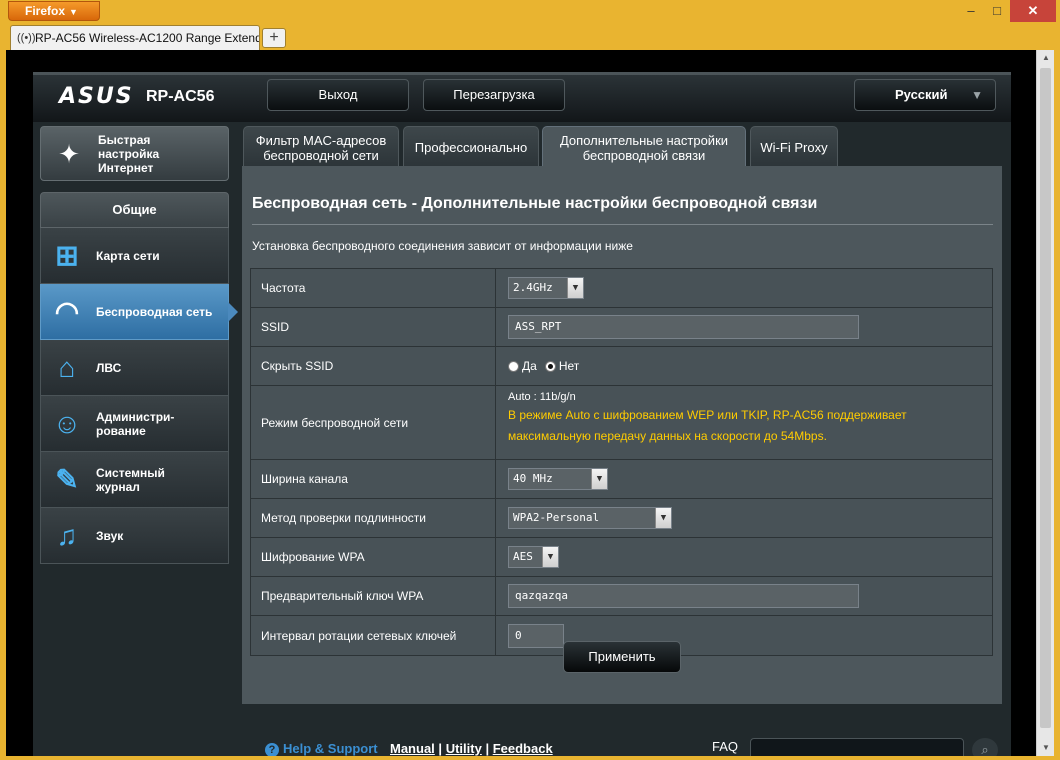  I want to click on sidebar-item-label: Беспроводная сеть, so click(154, 312).